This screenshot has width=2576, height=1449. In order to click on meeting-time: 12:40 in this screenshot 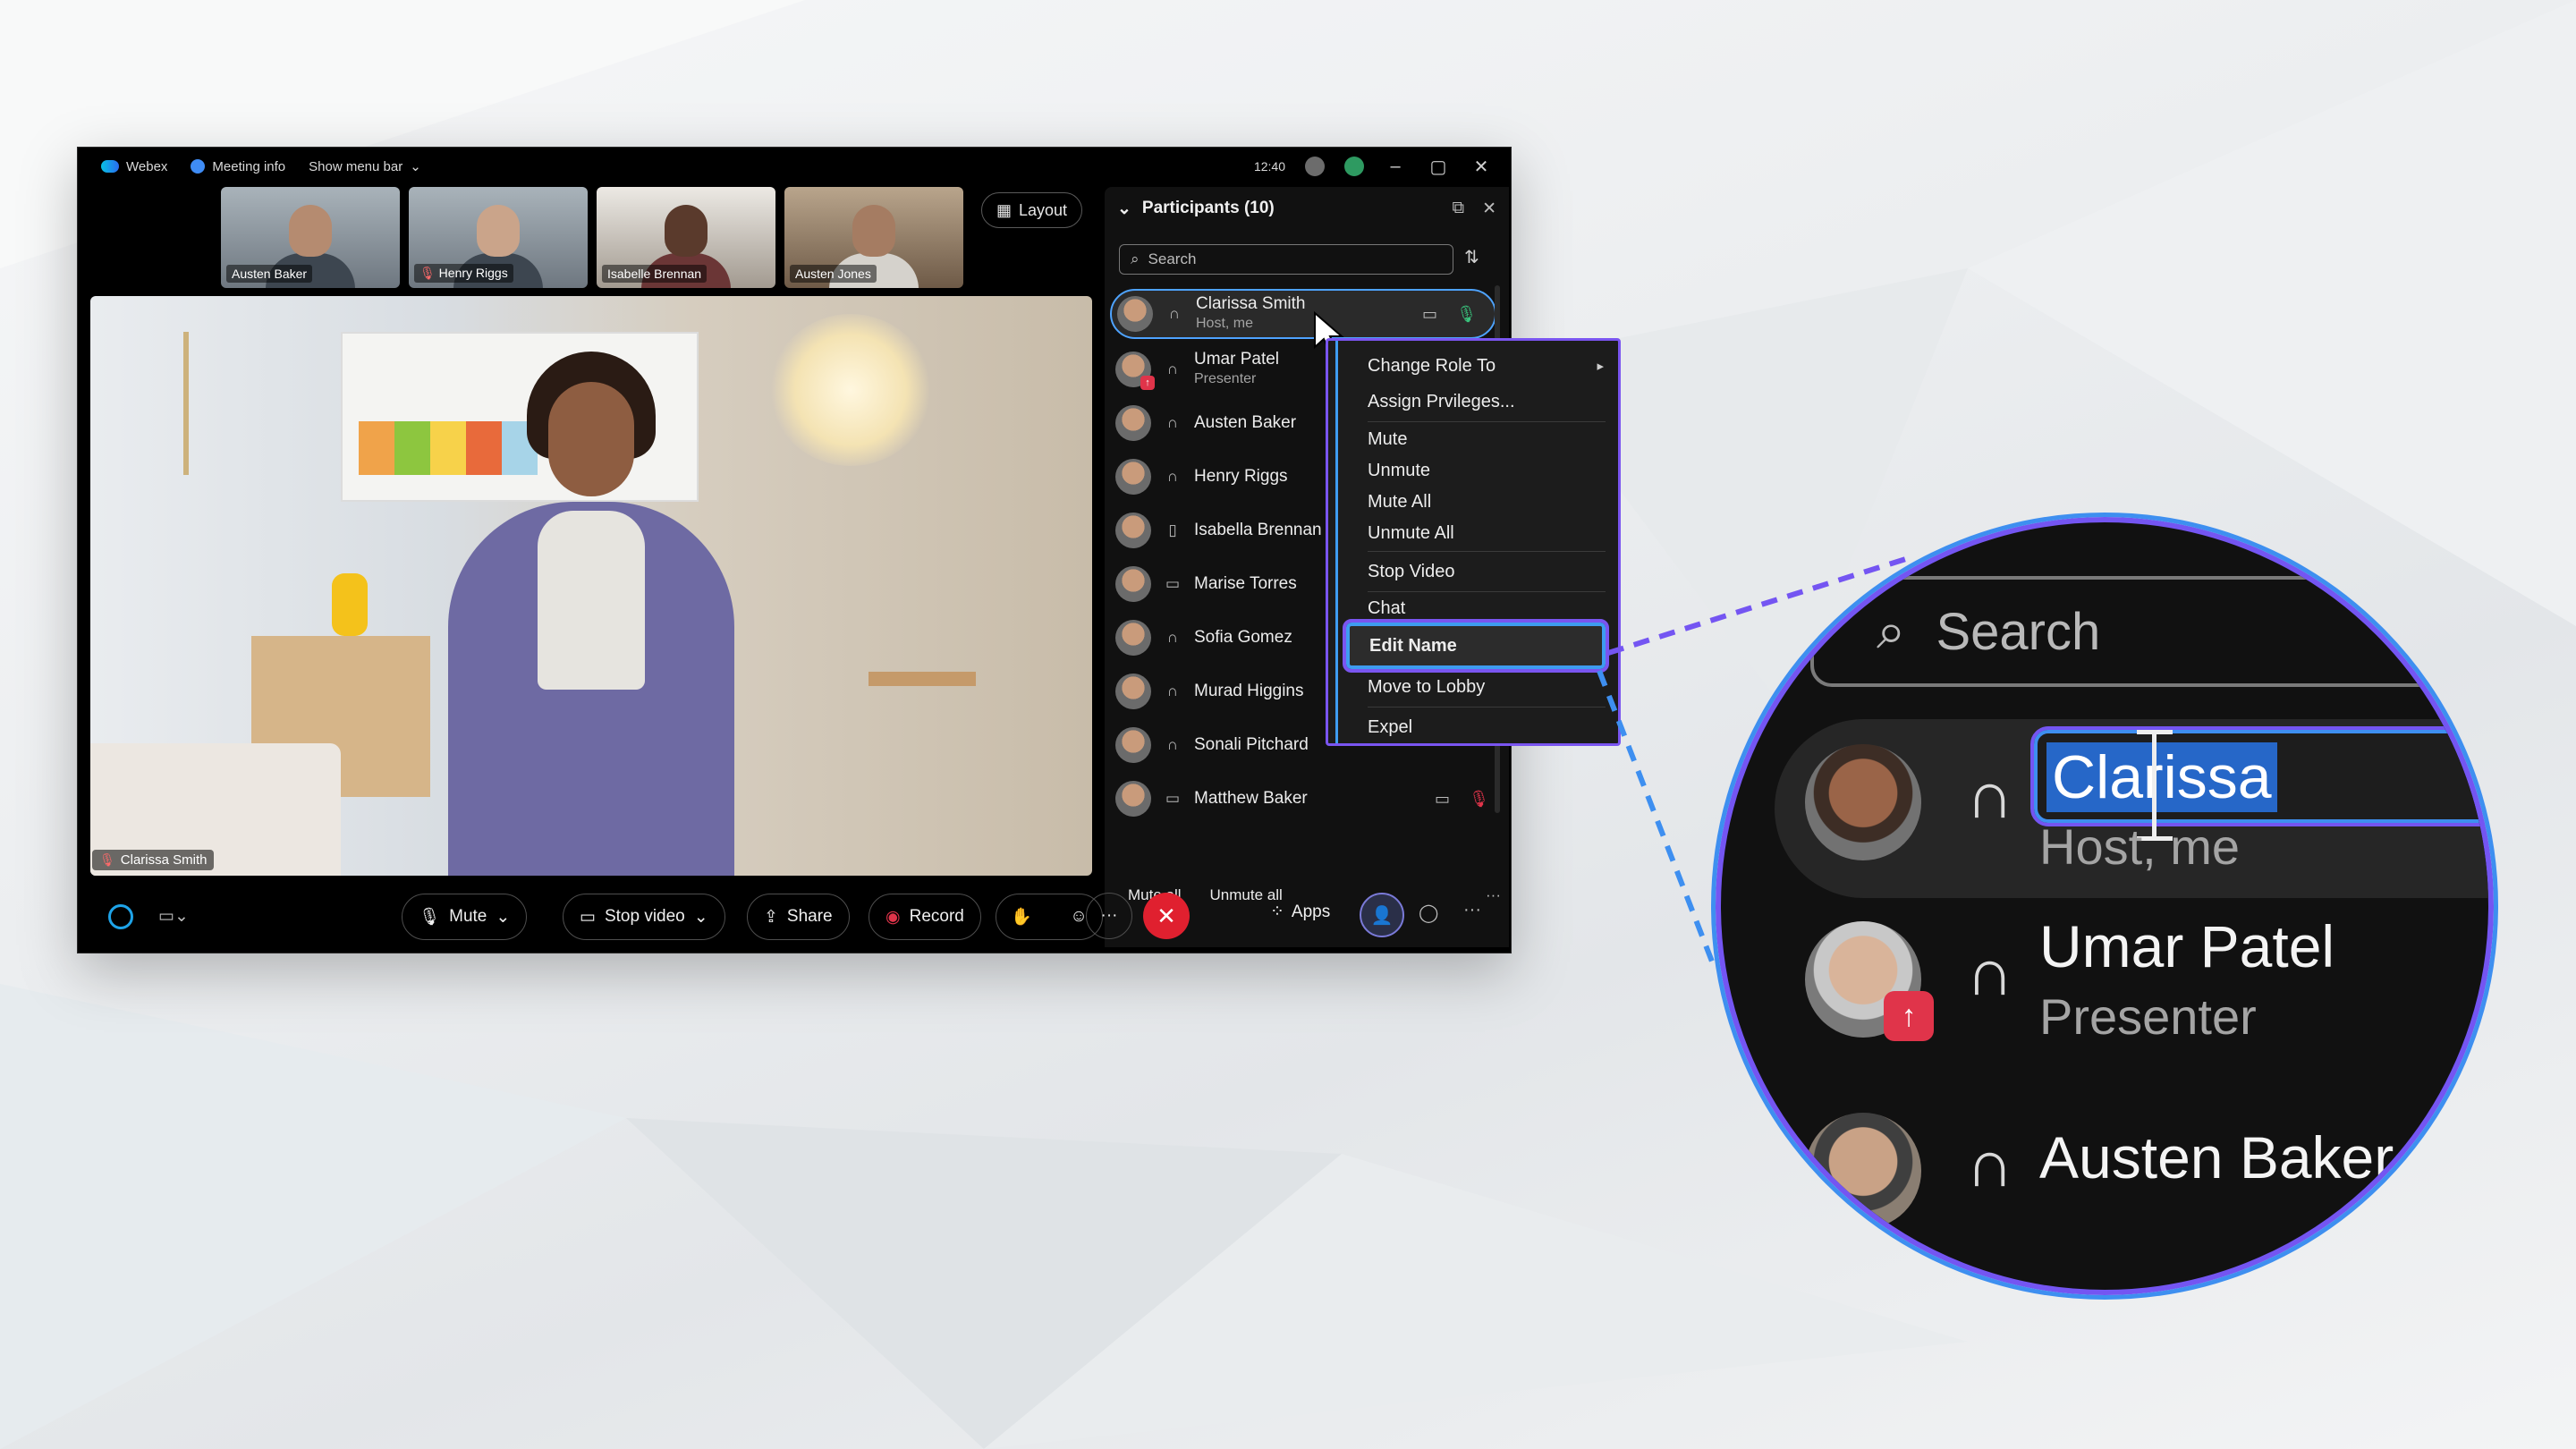, I will do `click(1269, 166)`.